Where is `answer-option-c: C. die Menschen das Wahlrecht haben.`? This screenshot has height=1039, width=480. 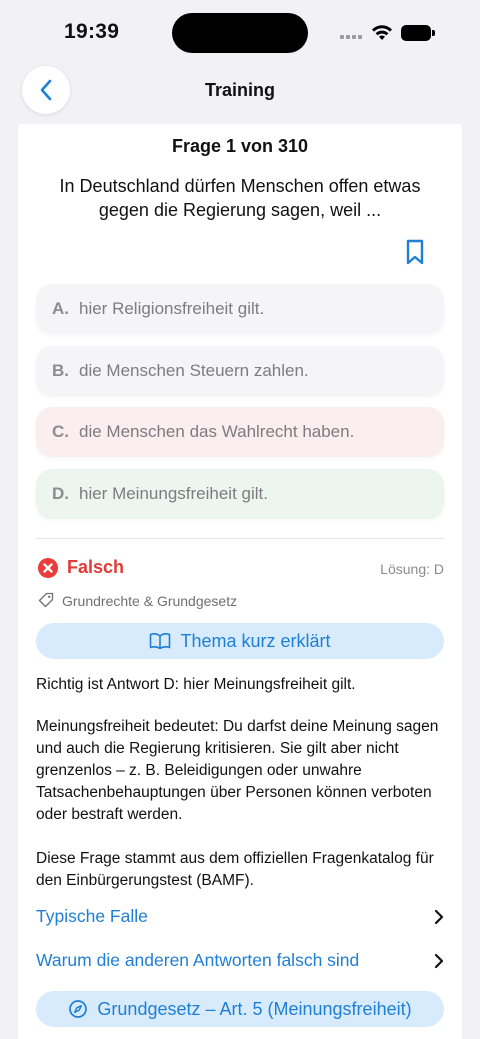
answer-option-c: C. die Menschen das Wahlrecht haben. is located at coordinates (240, 432).